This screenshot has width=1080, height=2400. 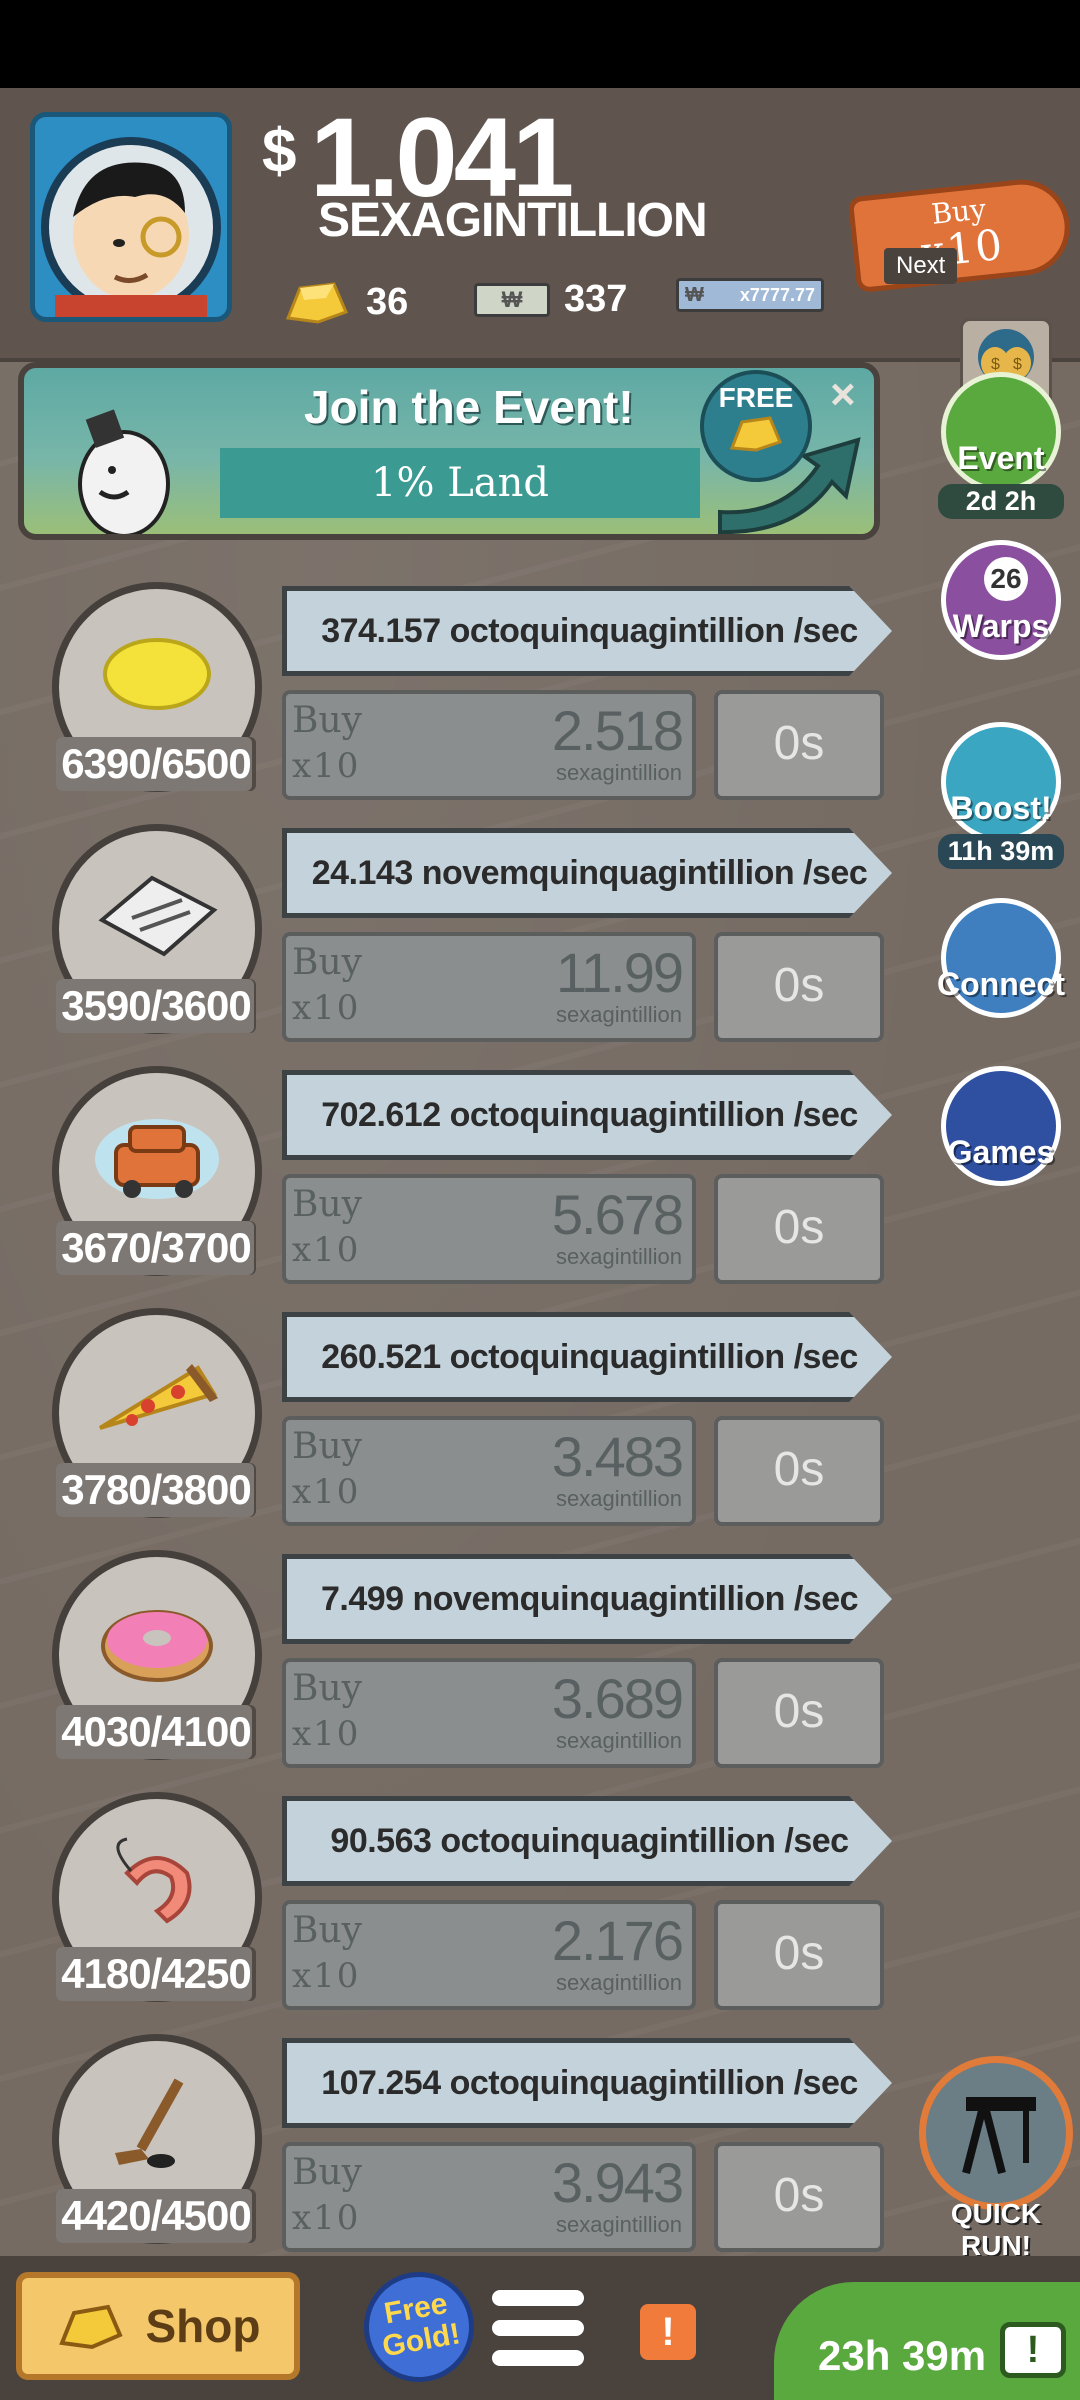 What do you see at coordinates (512, 299) in the screenshot?
I see `megabucks-icon: ₩` at bounding box center [512, 299].